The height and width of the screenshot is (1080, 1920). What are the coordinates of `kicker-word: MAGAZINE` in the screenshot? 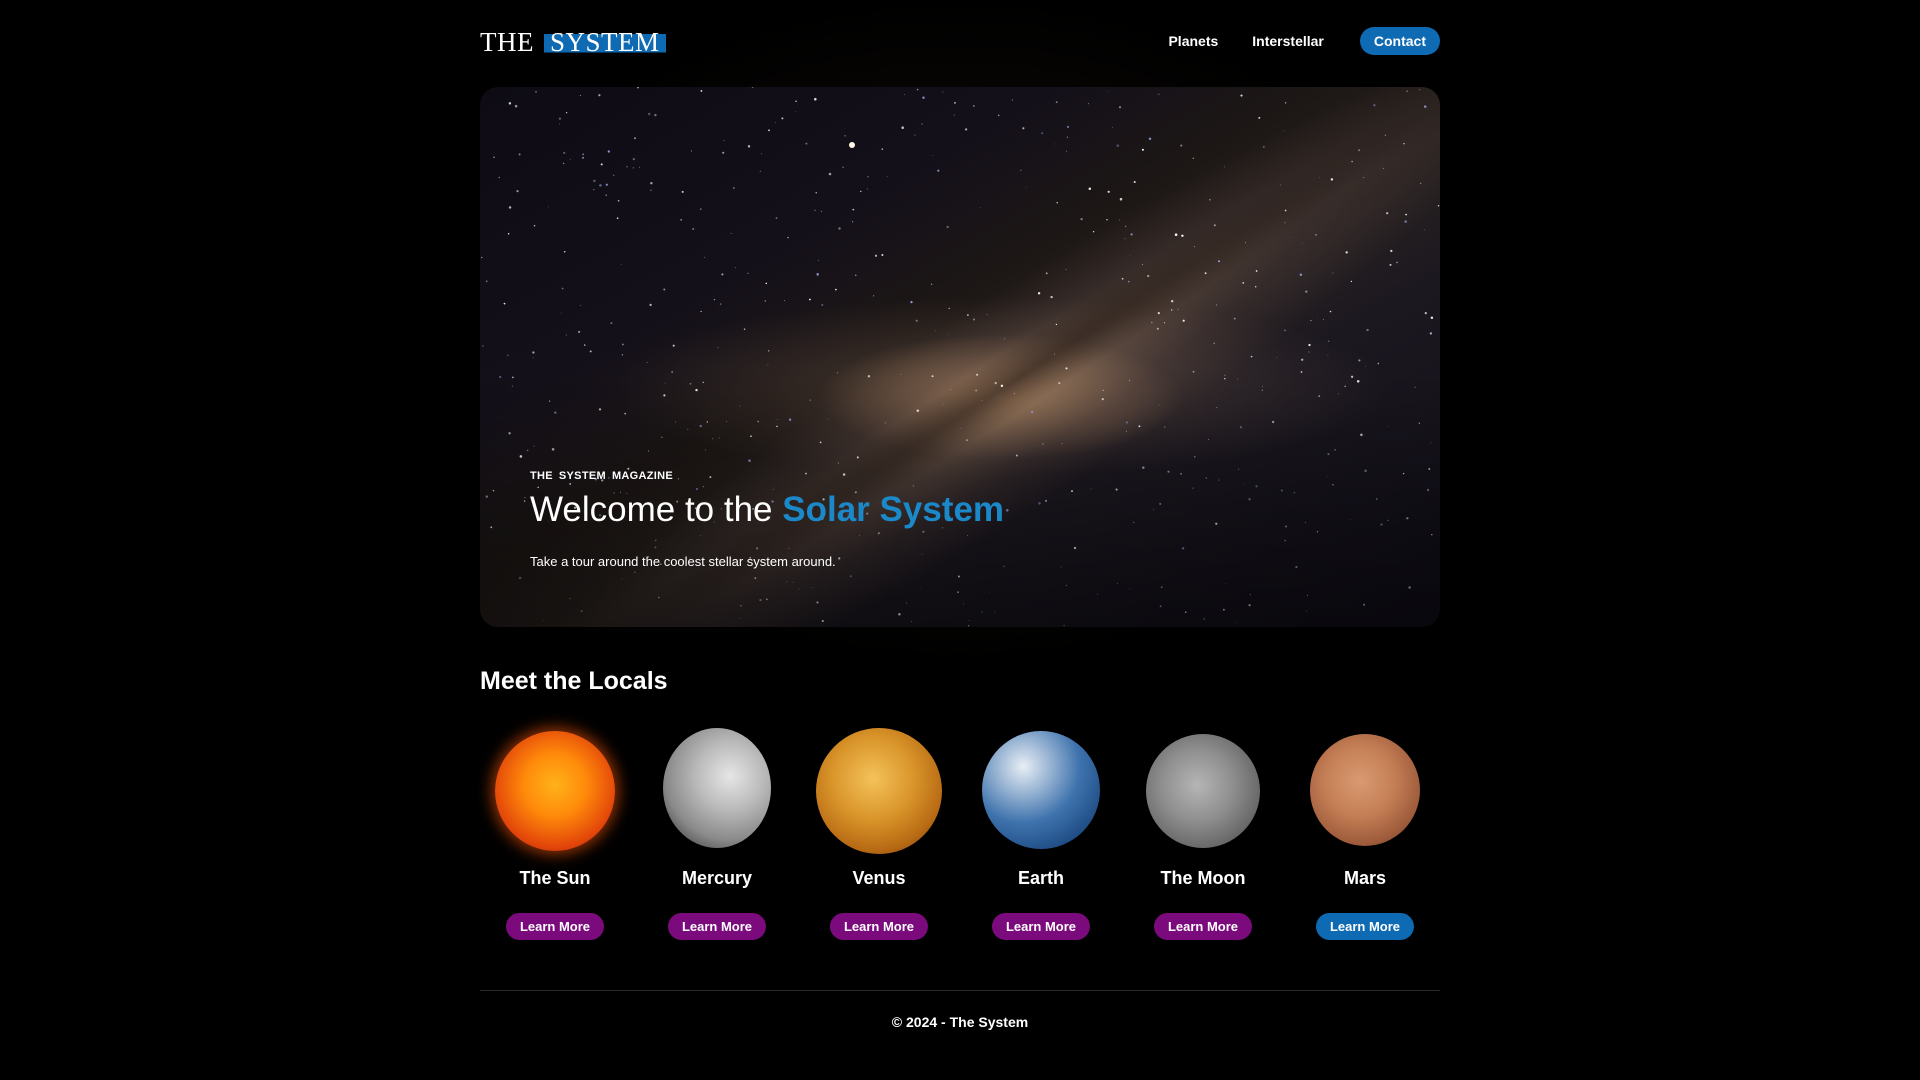 It's located at (642, 476).